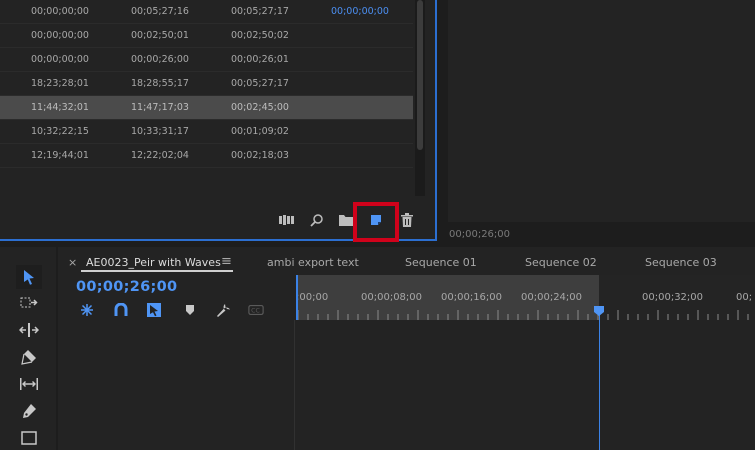  I want to click on track-select-forward-icon, so click(29, 303).